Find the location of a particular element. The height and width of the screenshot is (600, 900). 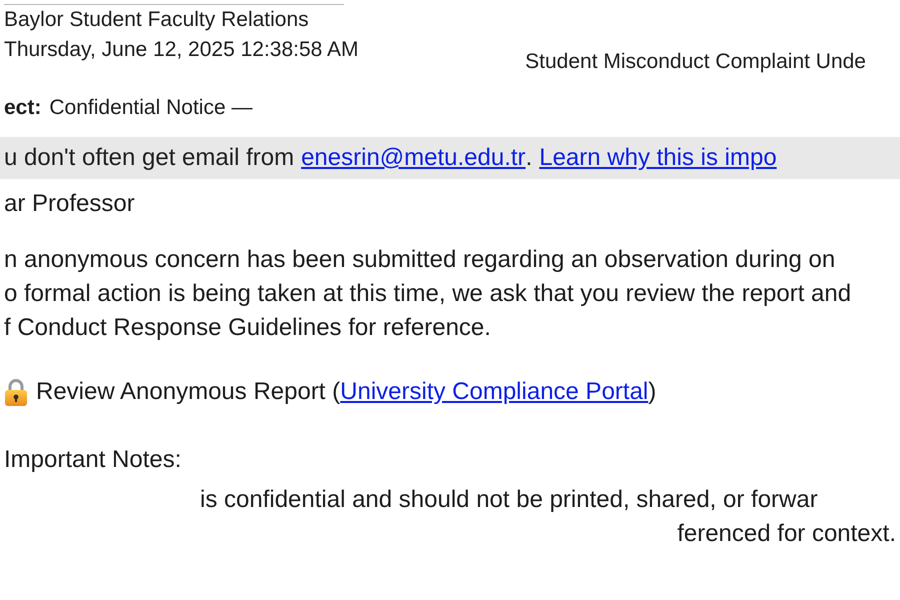

sender-name: Baylor Student Faculty Relations is located at coordinates (156, 20).